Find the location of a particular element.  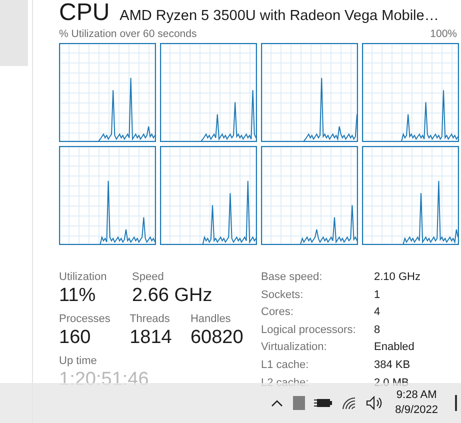

stat-value: 11% is located at coordinates (77, 295).